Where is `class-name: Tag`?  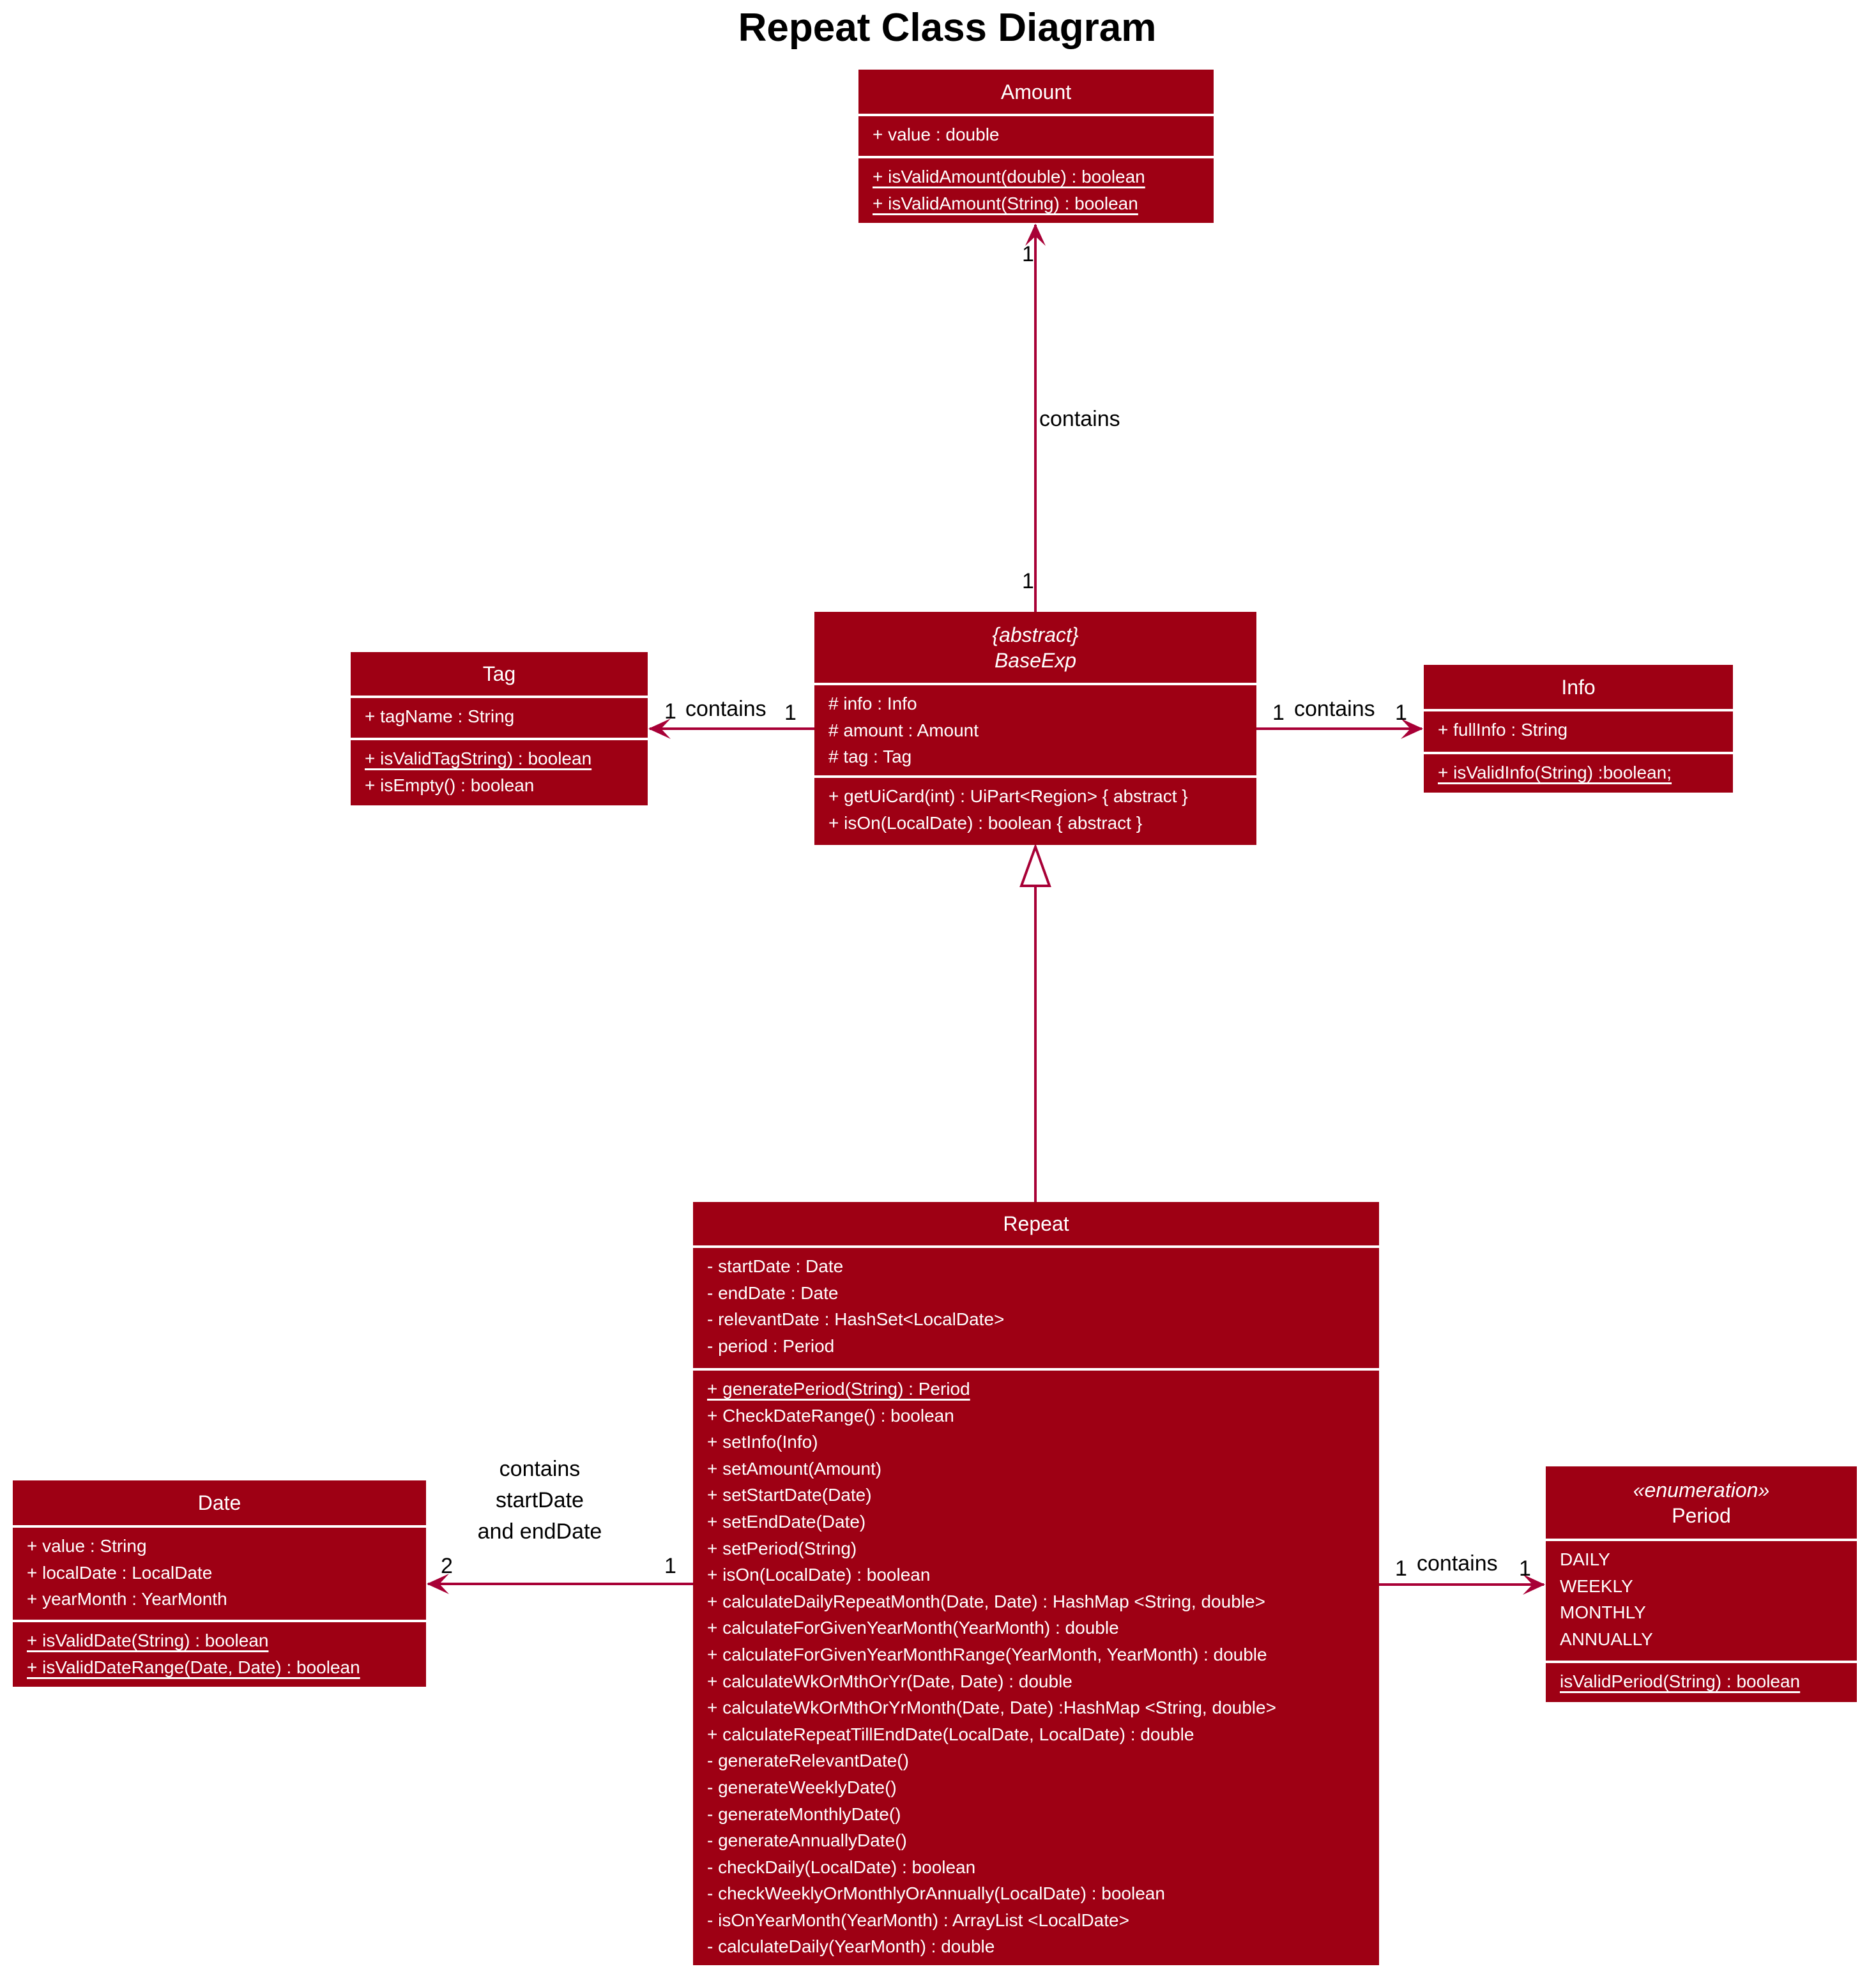
class-name: Tag is located at coordinates (499, 673).